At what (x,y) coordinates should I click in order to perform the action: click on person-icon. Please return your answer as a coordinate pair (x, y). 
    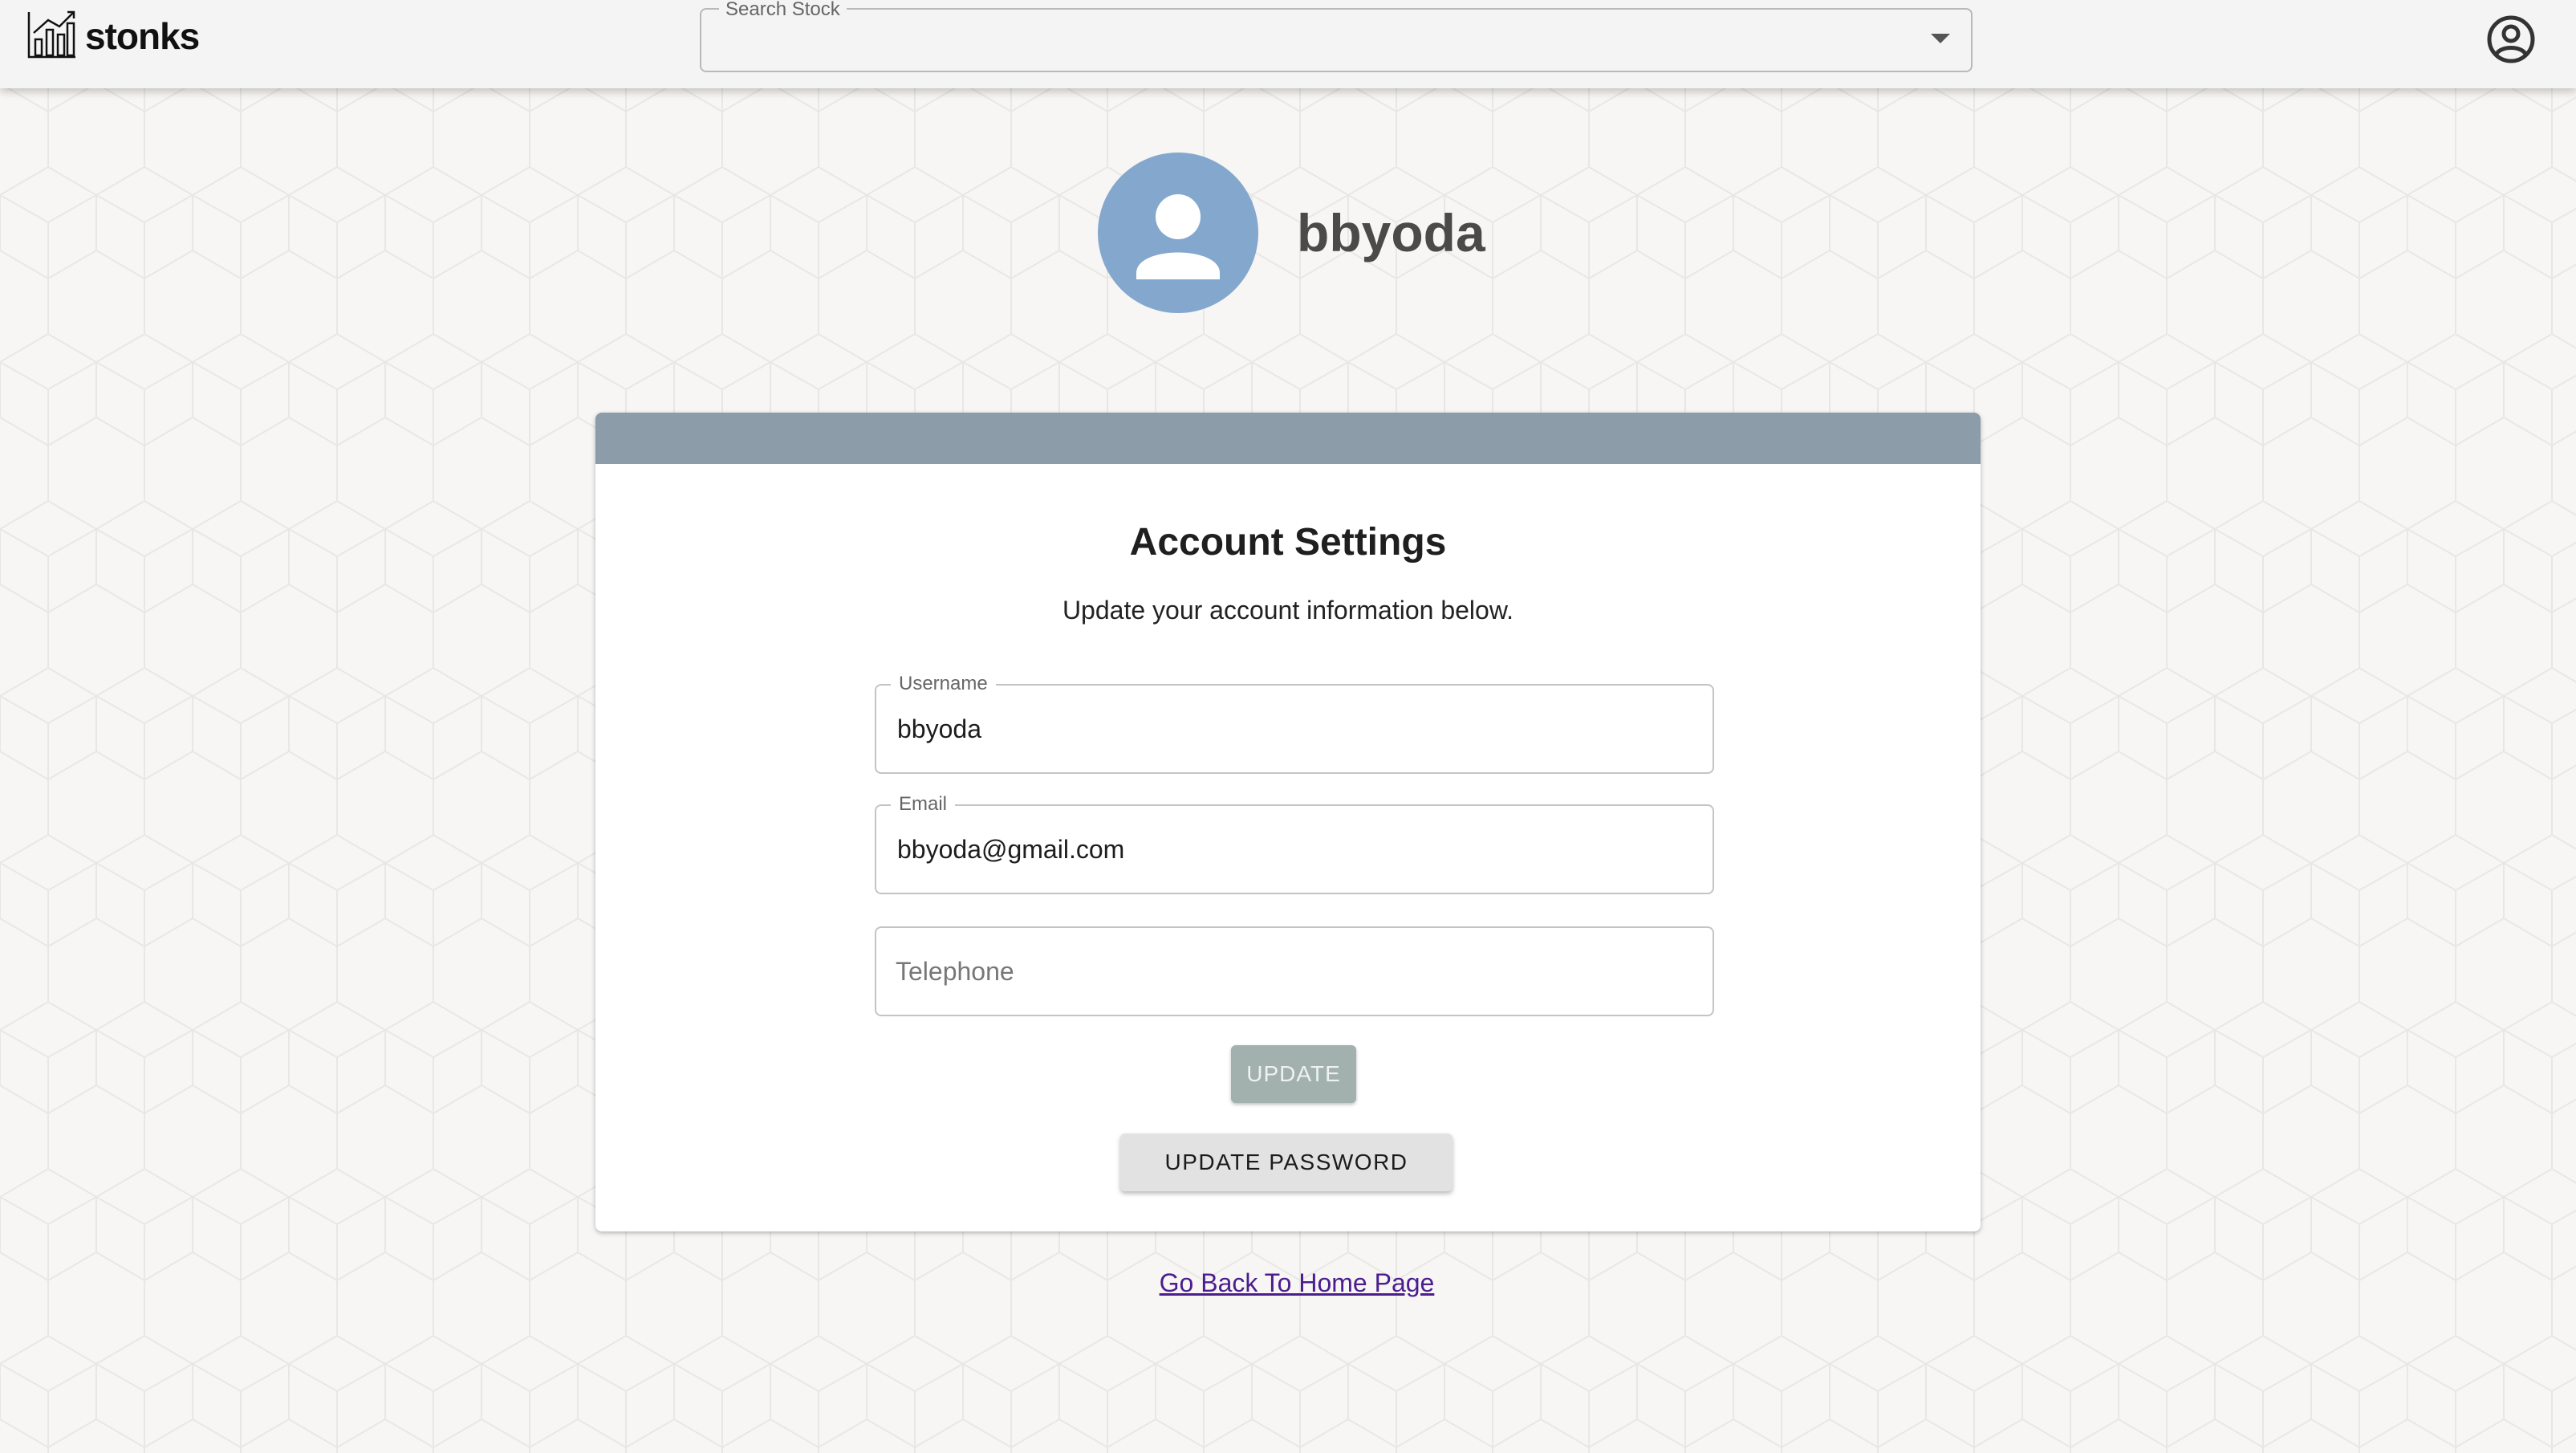
    Looking at the image, I should click on (1178, 253).